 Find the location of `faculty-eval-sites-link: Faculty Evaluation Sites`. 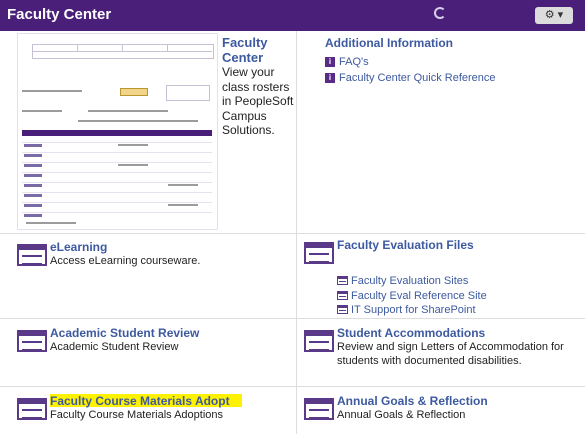

faculty-eval-sites-link: Faculty Evaluation Sites is located at coordinates (409, 281).